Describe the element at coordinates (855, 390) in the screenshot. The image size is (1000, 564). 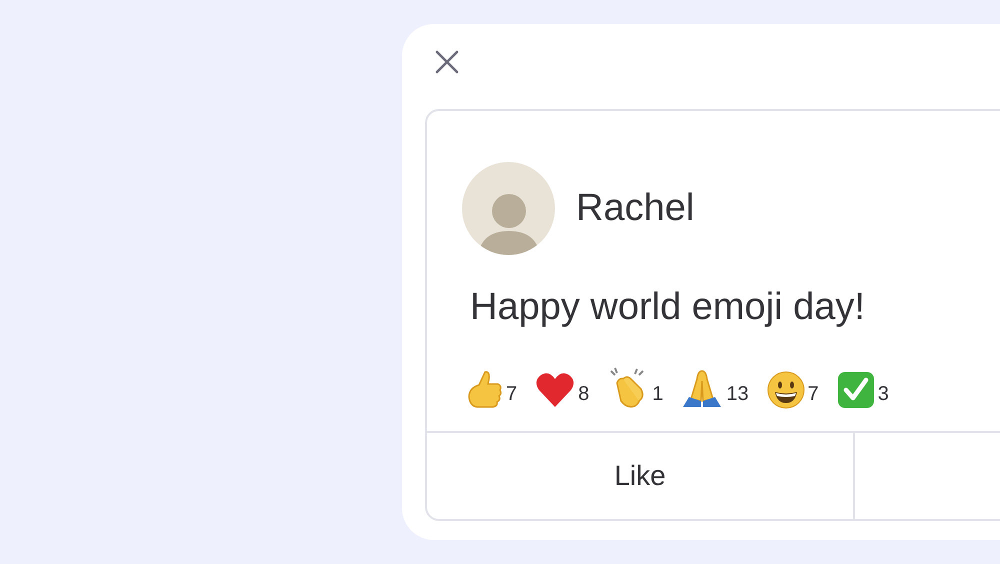
I see `check-box-icon` at that location.